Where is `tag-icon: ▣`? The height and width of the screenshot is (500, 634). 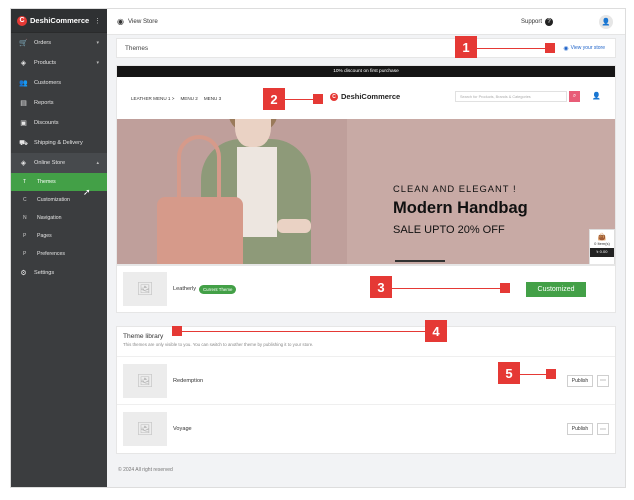 tag-icon: ▣ is located at coordinates (23, 123).